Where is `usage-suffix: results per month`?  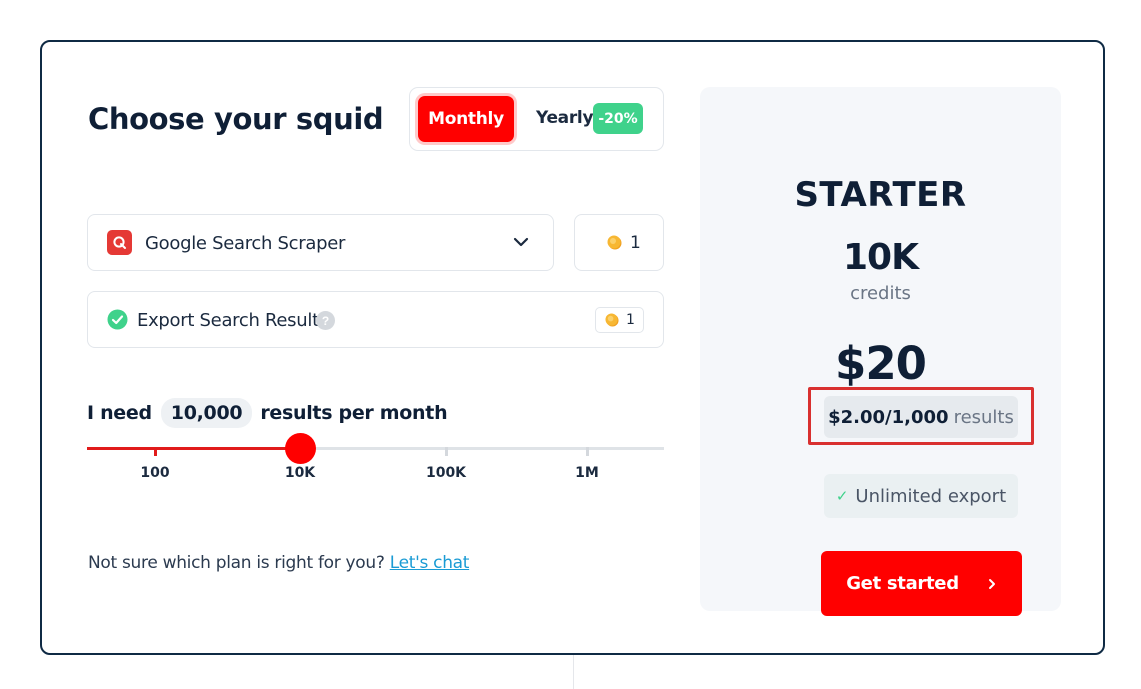
usage-suffix: results per month is located at coordinates (354, 413).